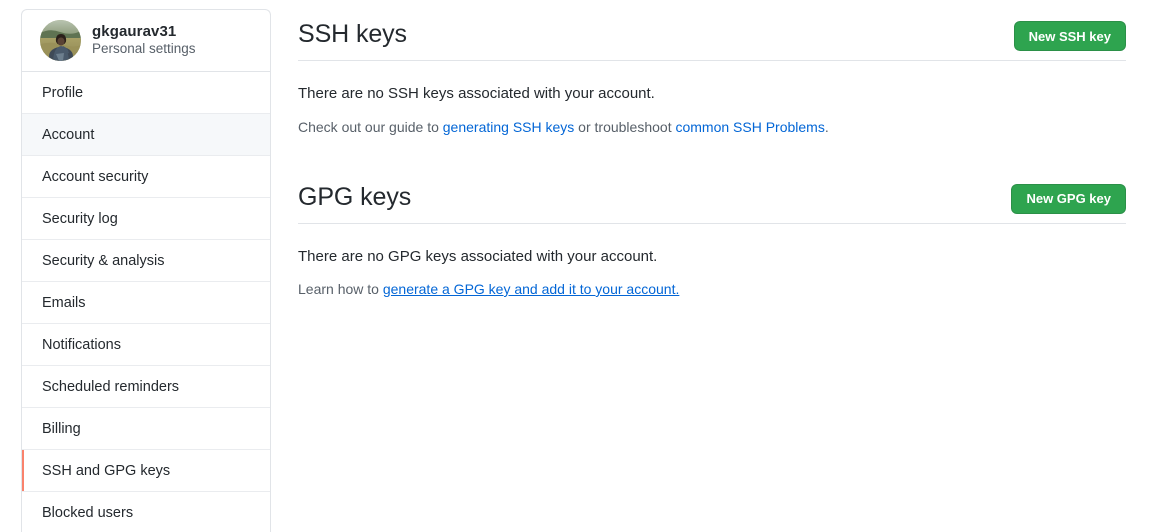  Describe the element at coordinates (146, 177) in the screenshot. I see `sidebar-item-account-security: Account security` at that location.